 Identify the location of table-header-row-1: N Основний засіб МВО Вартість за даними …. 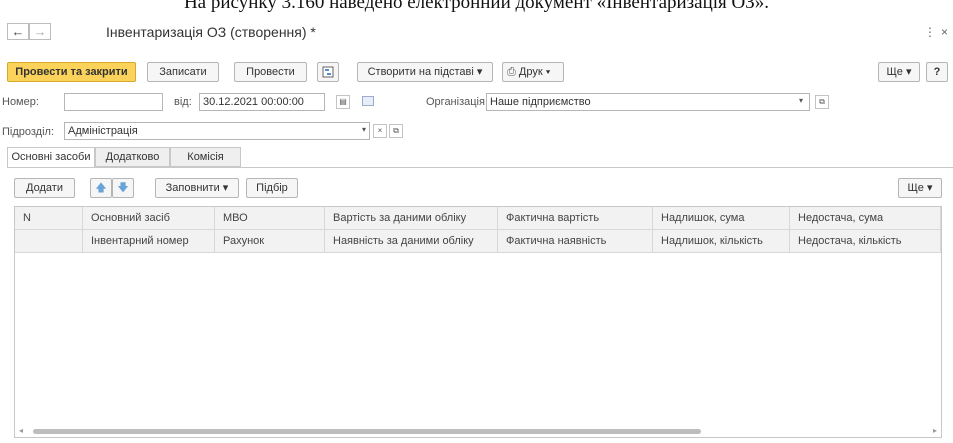
(478, 218).